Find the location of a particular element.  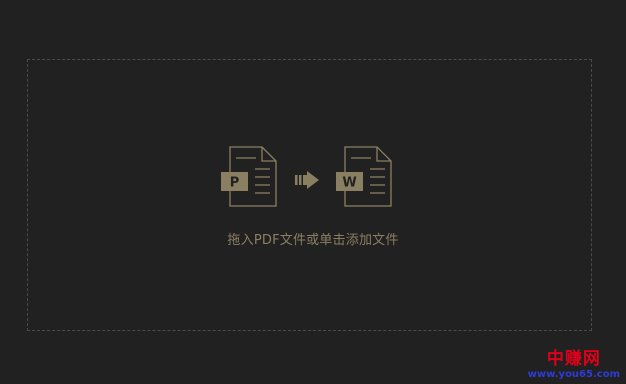

source-letter: P is located at coordinates (235, 183).